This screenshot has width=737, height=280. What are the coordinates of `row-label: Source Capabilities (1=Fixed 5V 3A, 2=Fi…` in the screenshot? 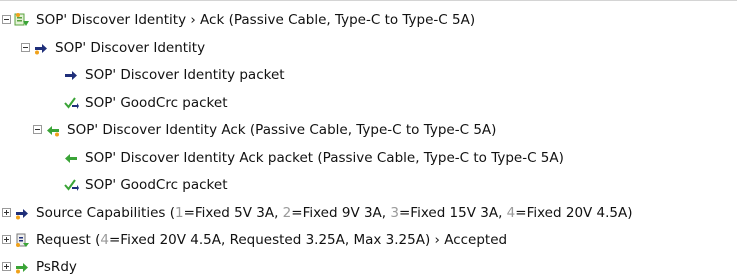 It's located at (334, 213).